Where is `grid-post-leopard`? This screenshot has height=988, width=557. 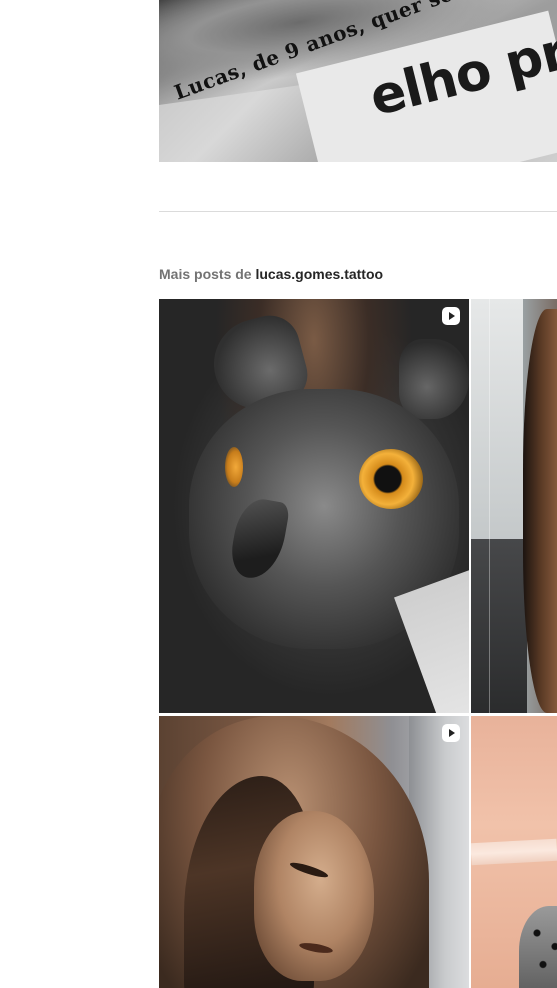 grid-post-leopard is located at coordinates (514, 852).